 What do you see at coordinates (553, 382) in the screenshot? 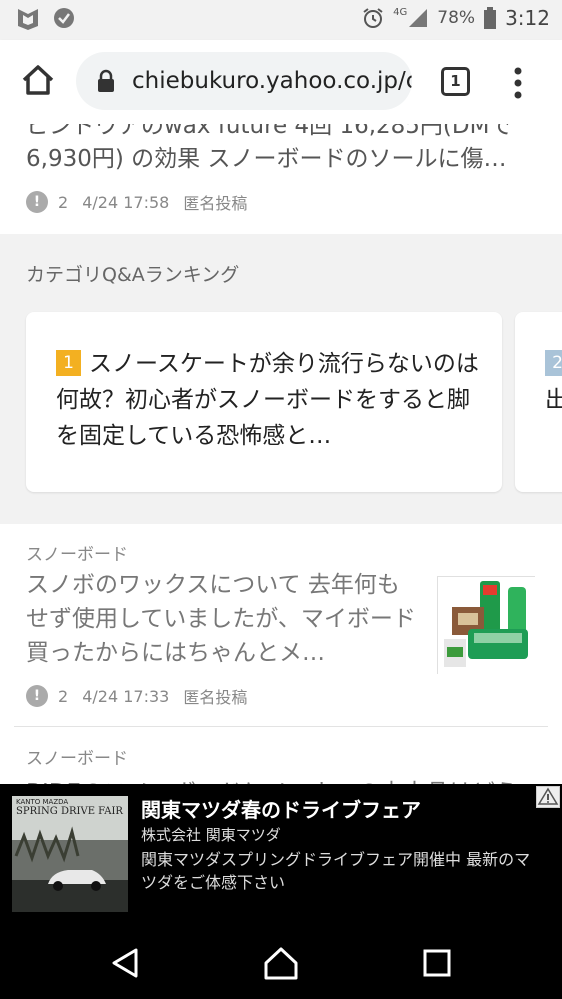
I see `ranking-question: 2 出カ` at bounding box center [553, 382].